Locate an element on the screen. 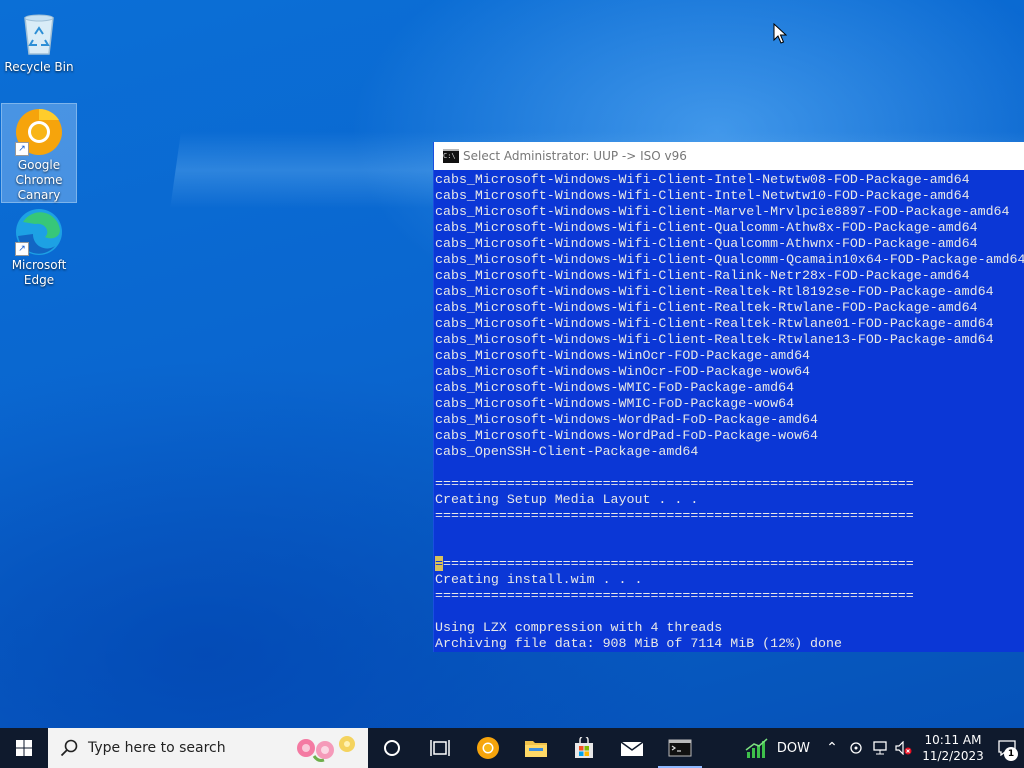 This screenshot has width=1024, height=768. chrome-canary-icon: ↗ is located at coordinates (39, 132).